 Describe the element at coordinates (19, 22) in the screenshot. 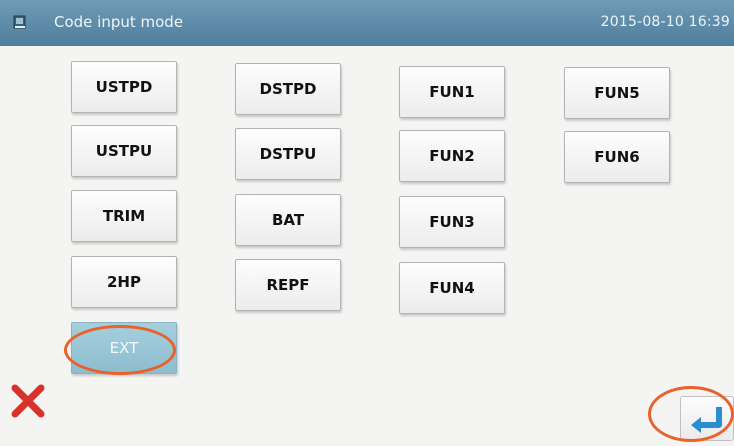

I see `book-icon` at that location.